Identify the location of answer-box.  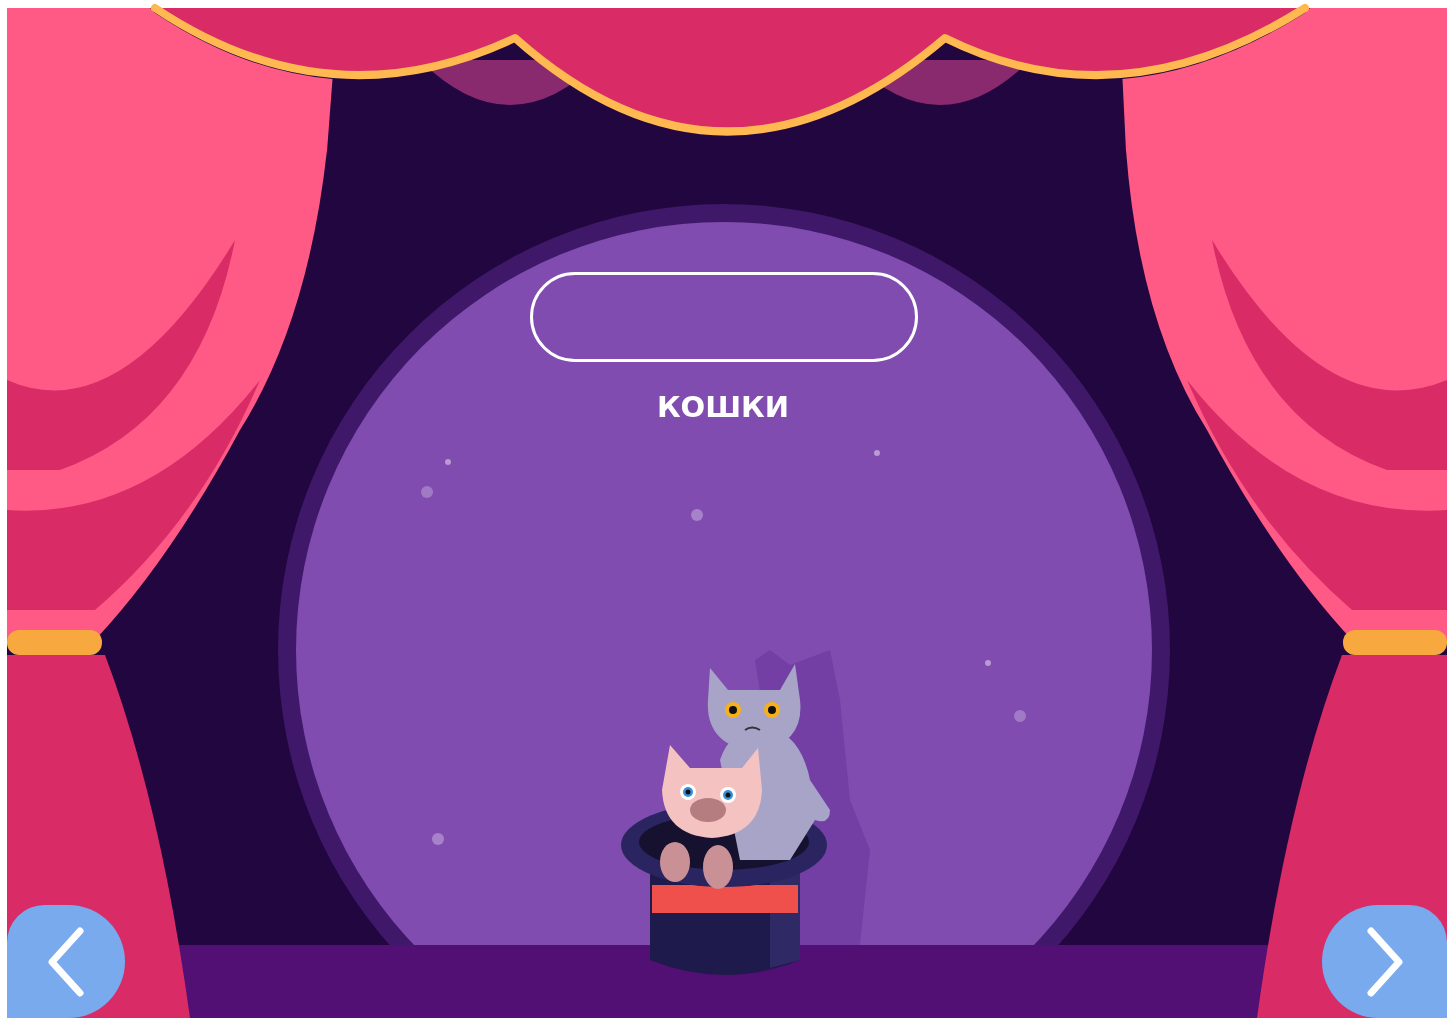
(724, 317).